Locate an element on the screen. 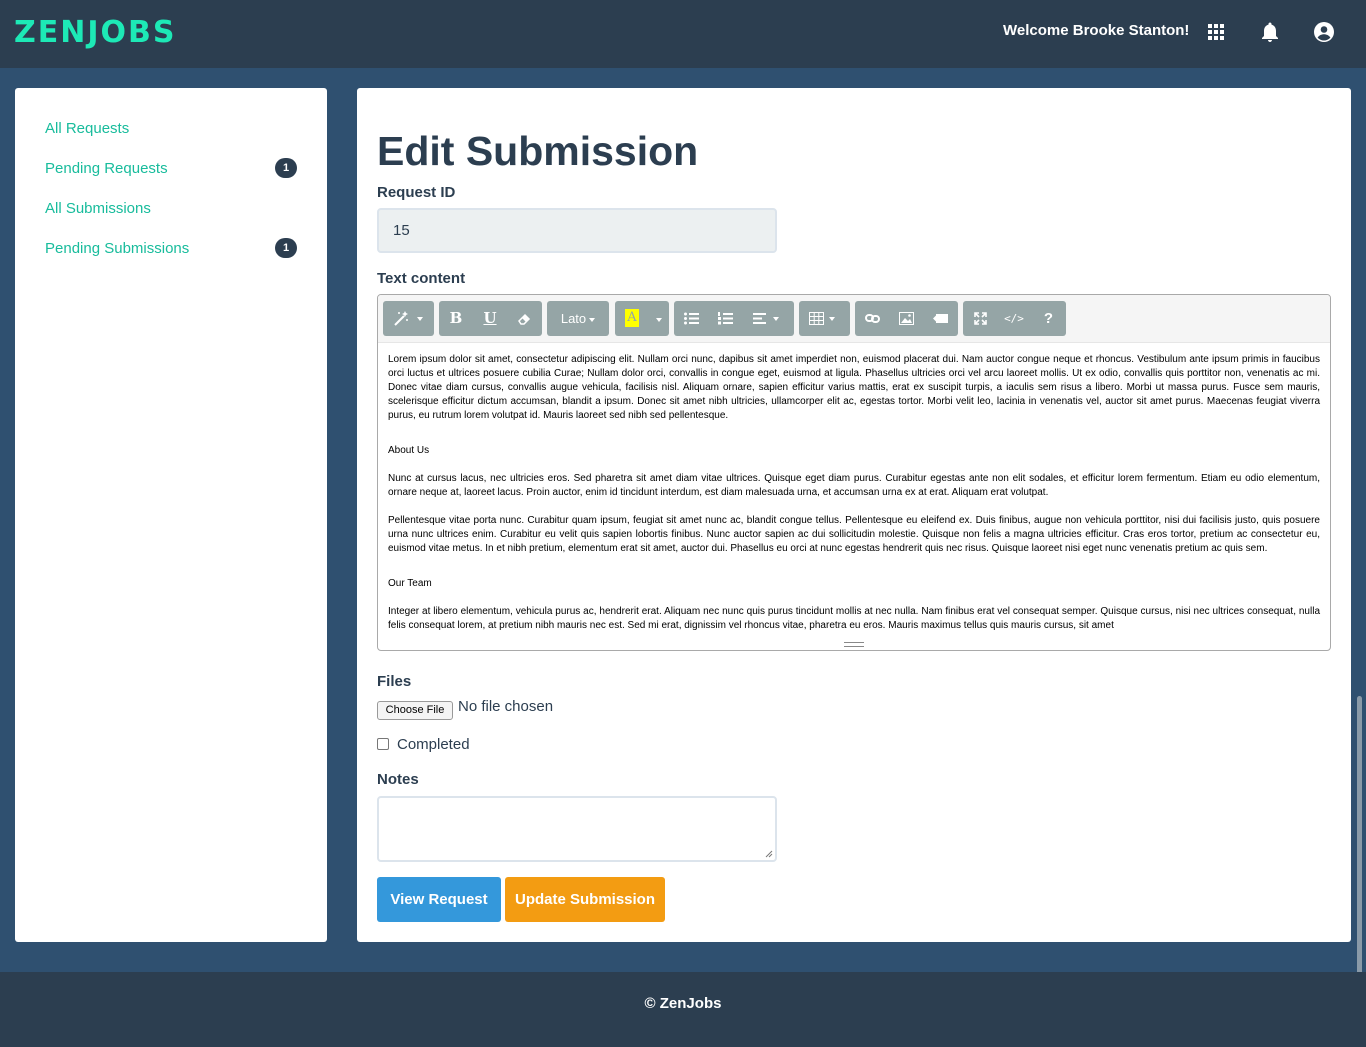 This screenshot has width=1366, height=1047. paragraph-group is located at coordinates (734, 318).